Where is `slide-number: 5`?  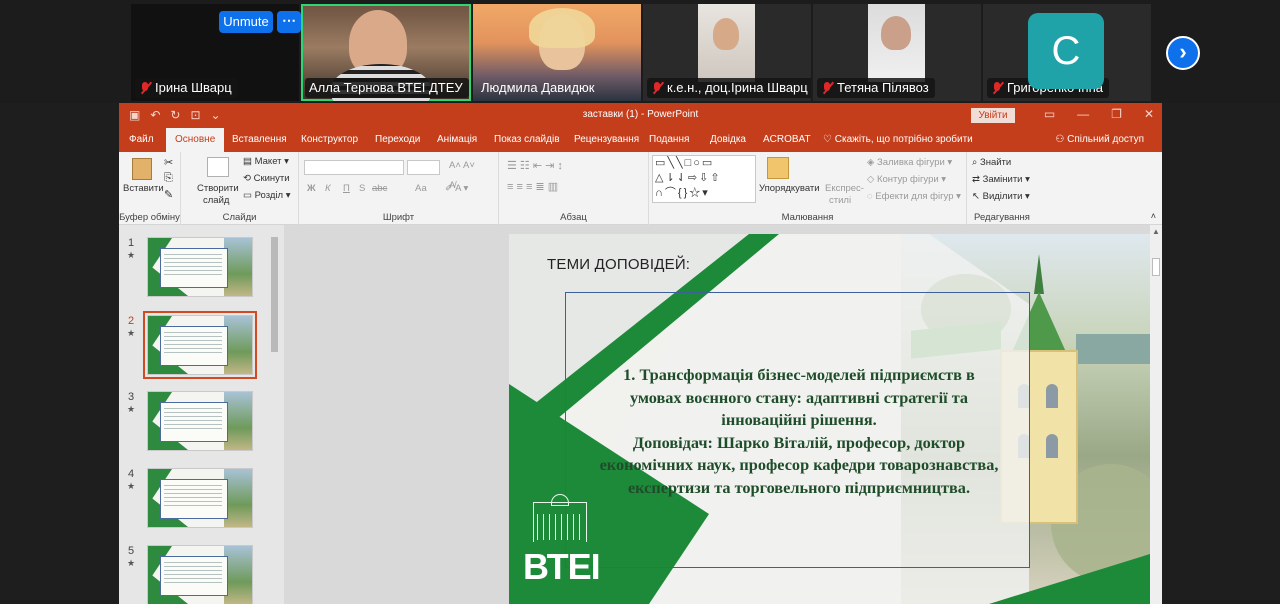 slide-number: 5 is located at coordinates (131, 551).